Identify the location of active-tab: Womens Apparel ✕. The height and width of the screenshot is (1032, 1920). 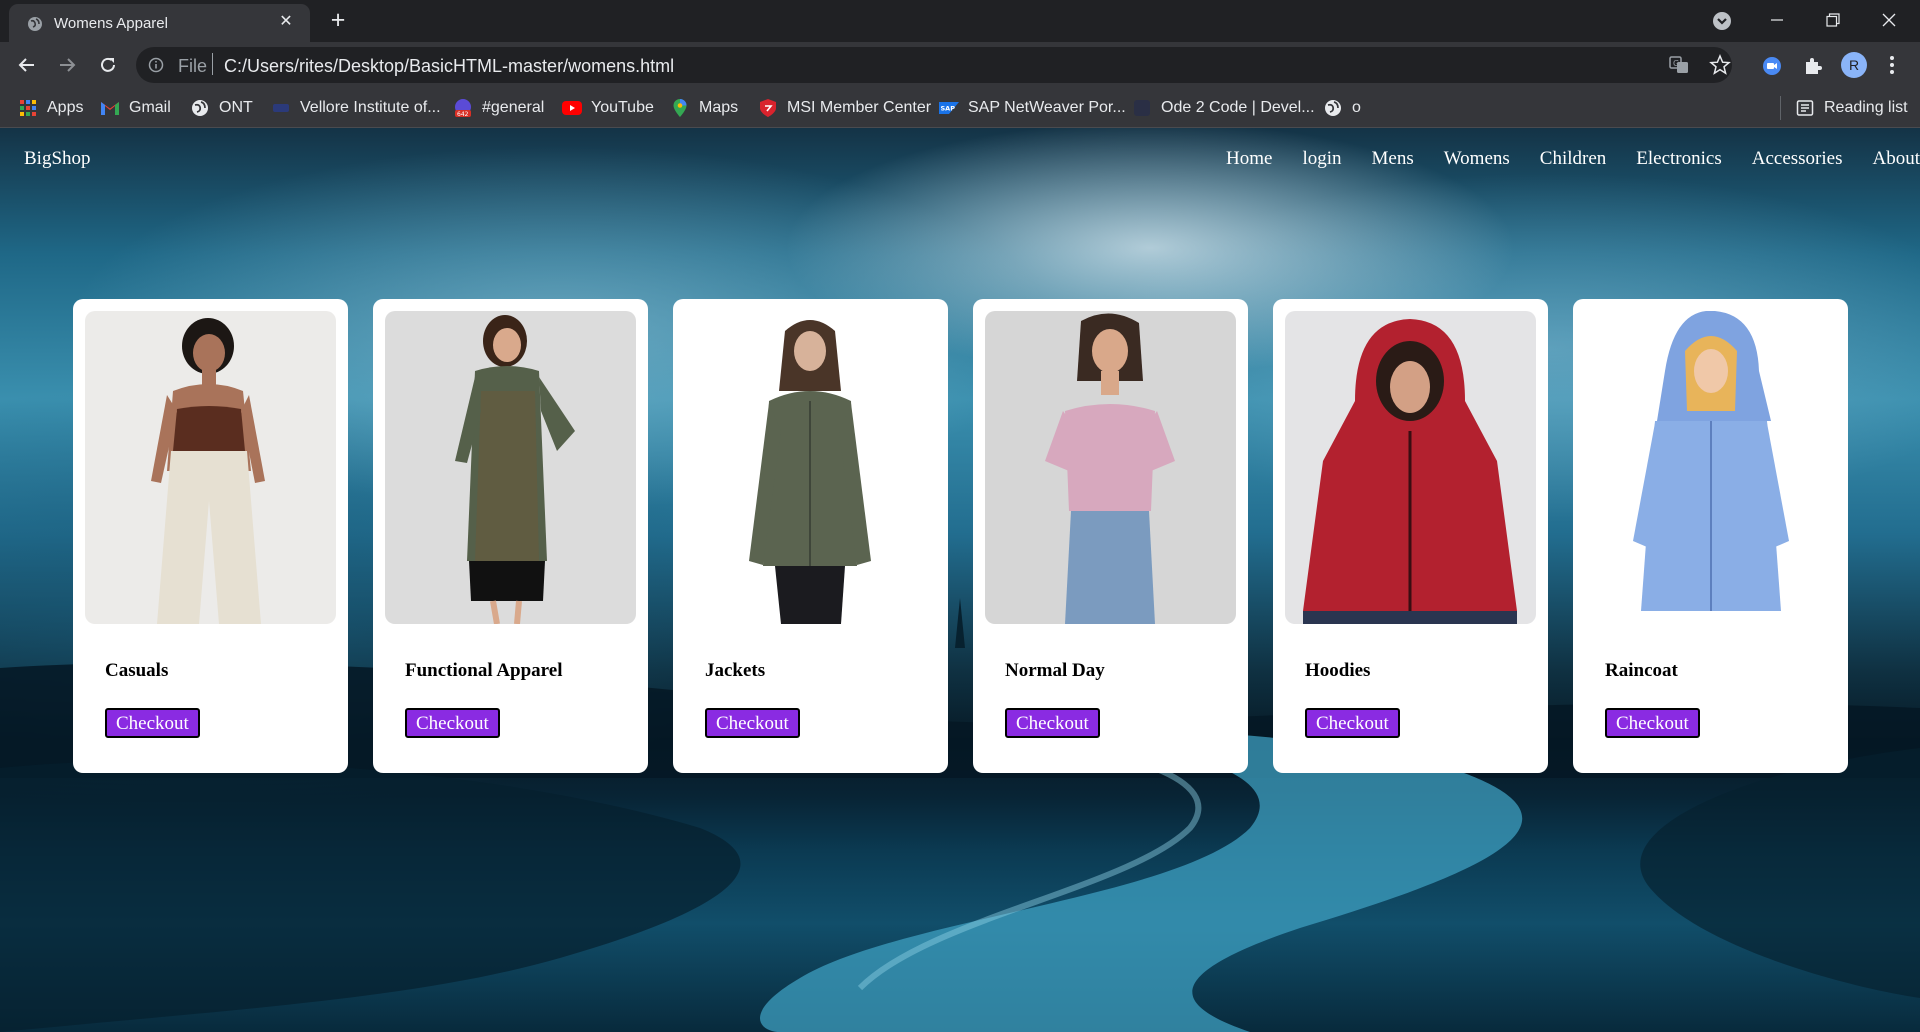
(159, 23).